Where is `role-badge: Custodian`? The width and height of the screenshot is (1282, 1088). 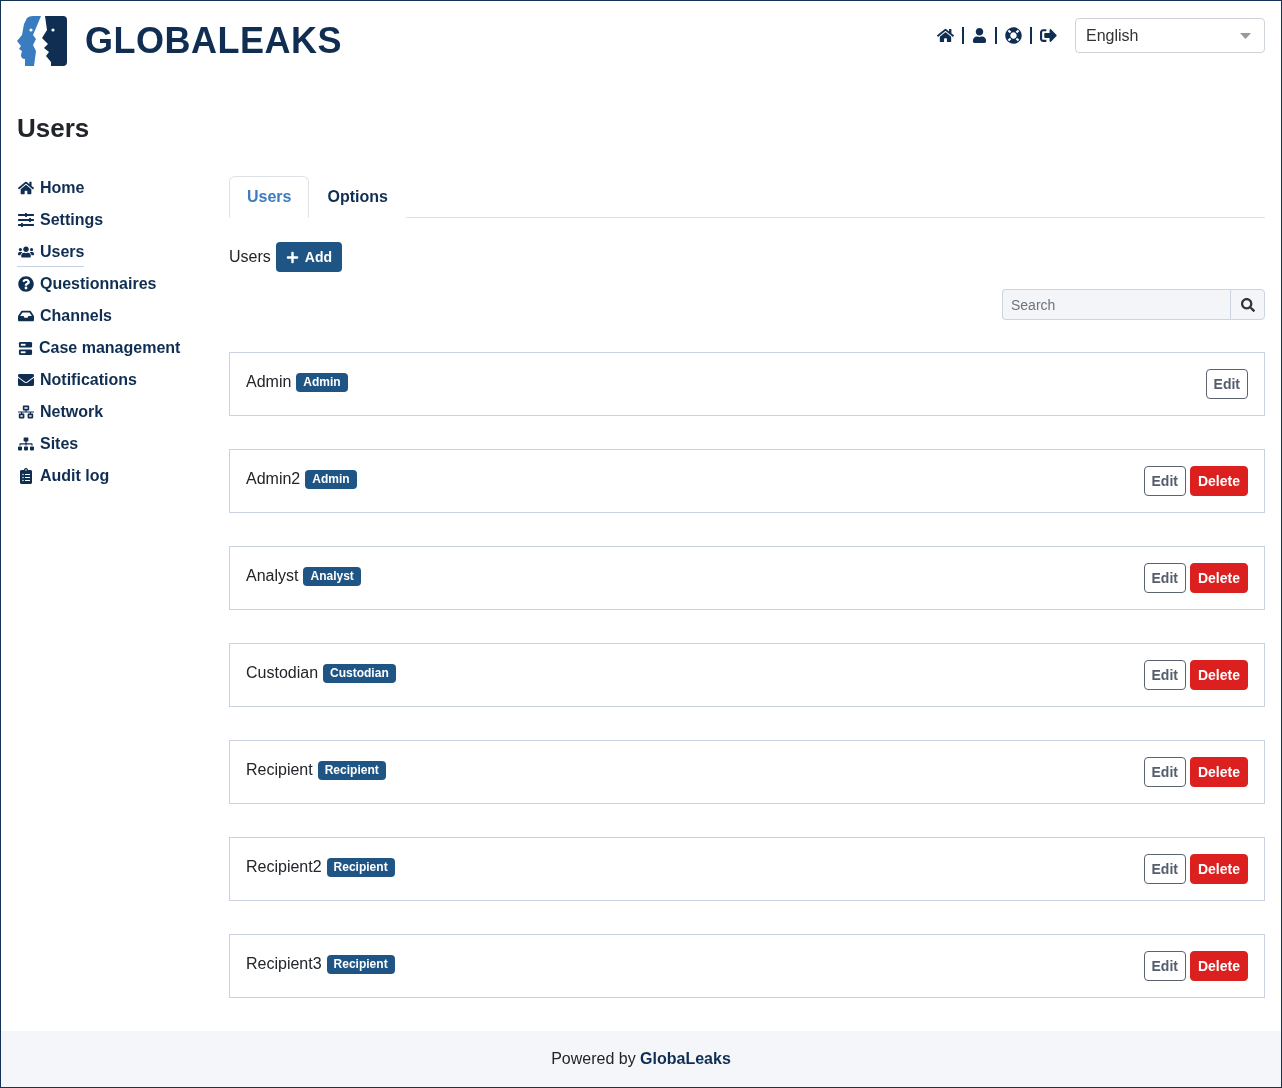 role-badge: Custodian is located at coordinates (359, 673).